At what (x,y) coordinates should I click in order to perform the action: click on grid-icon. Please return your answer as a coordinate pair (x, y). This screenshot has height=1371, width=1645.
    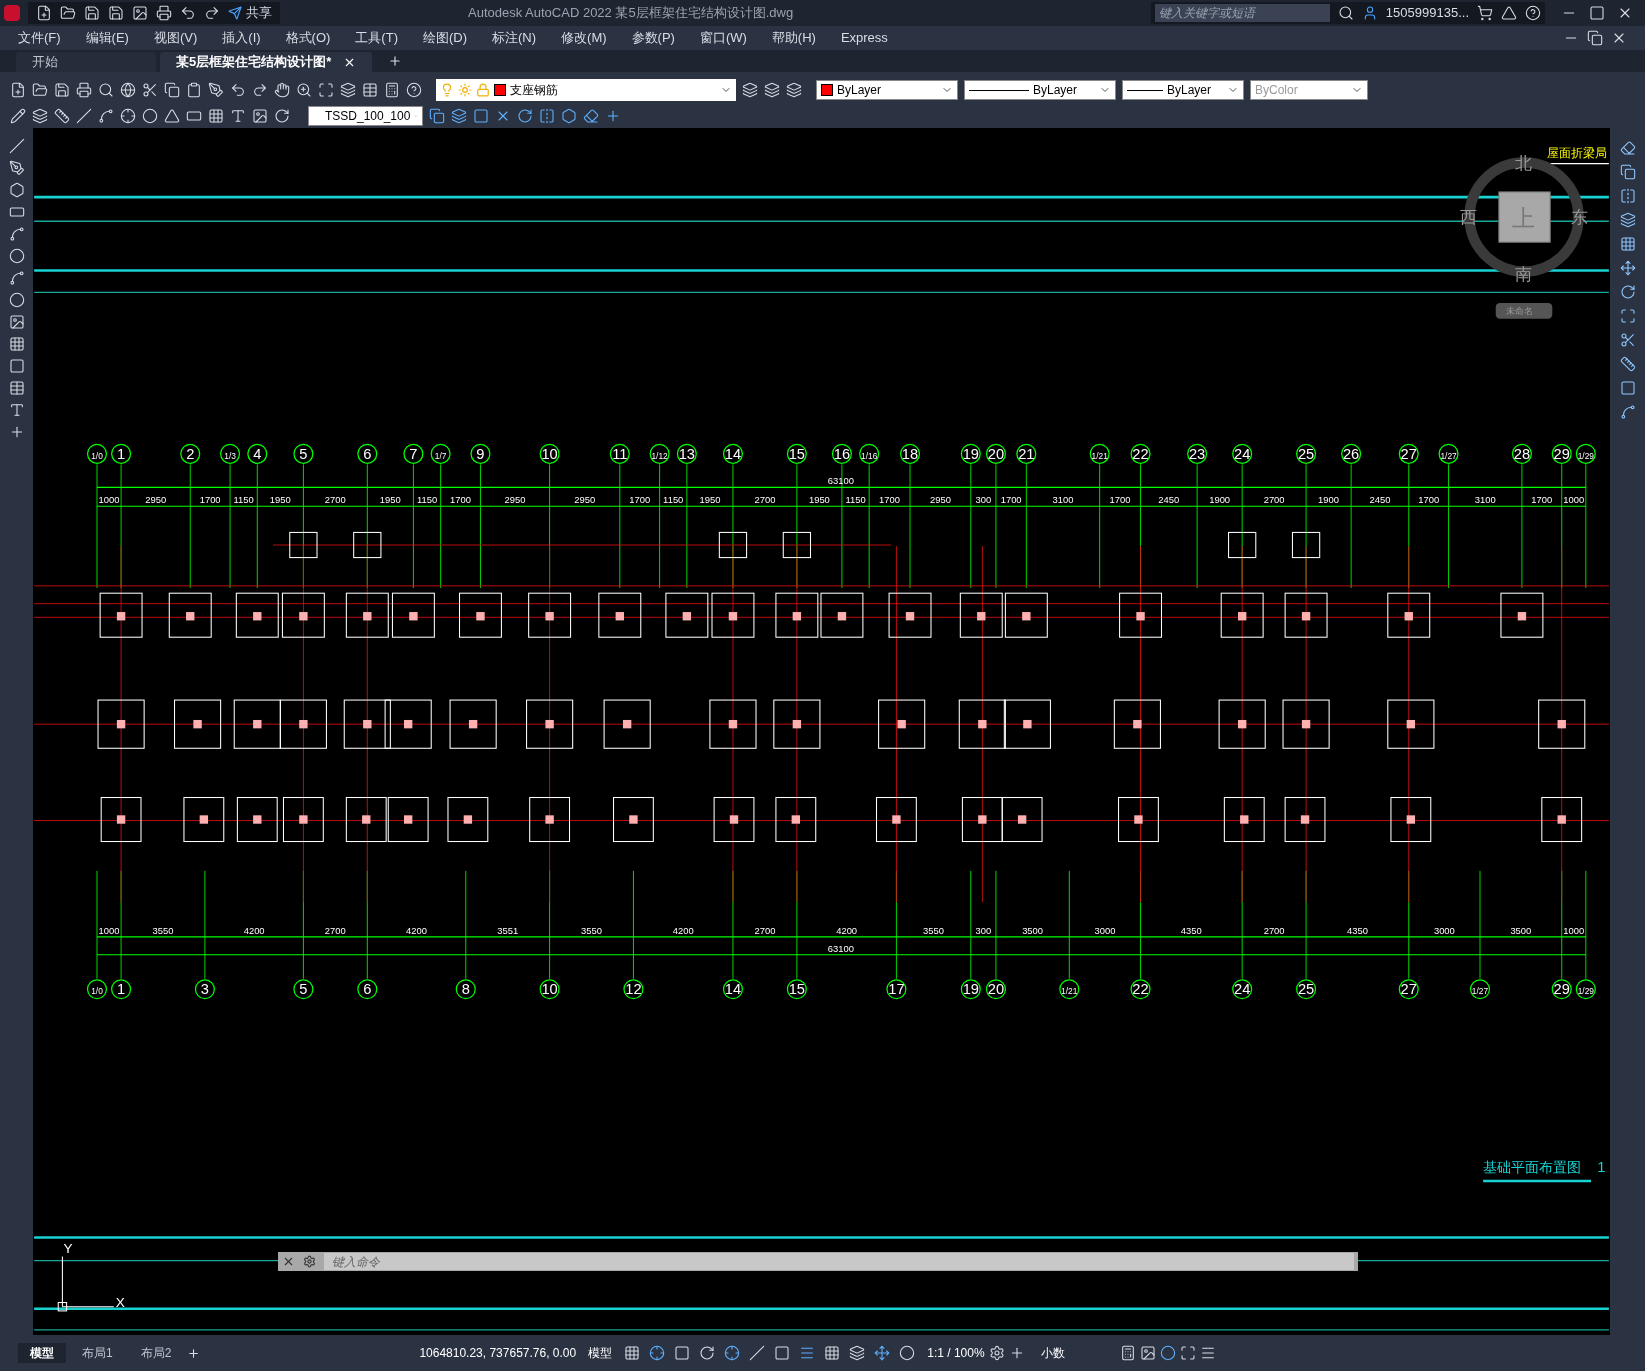
    Looking at the image, I should click on (632, 1353).